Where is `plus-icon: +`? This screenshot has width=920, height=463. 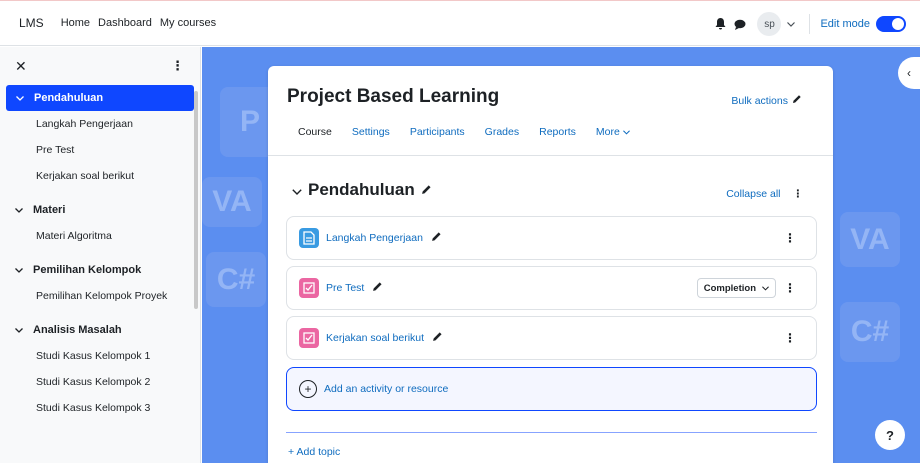 plus-icon: + is located at coordinates (308, 389).